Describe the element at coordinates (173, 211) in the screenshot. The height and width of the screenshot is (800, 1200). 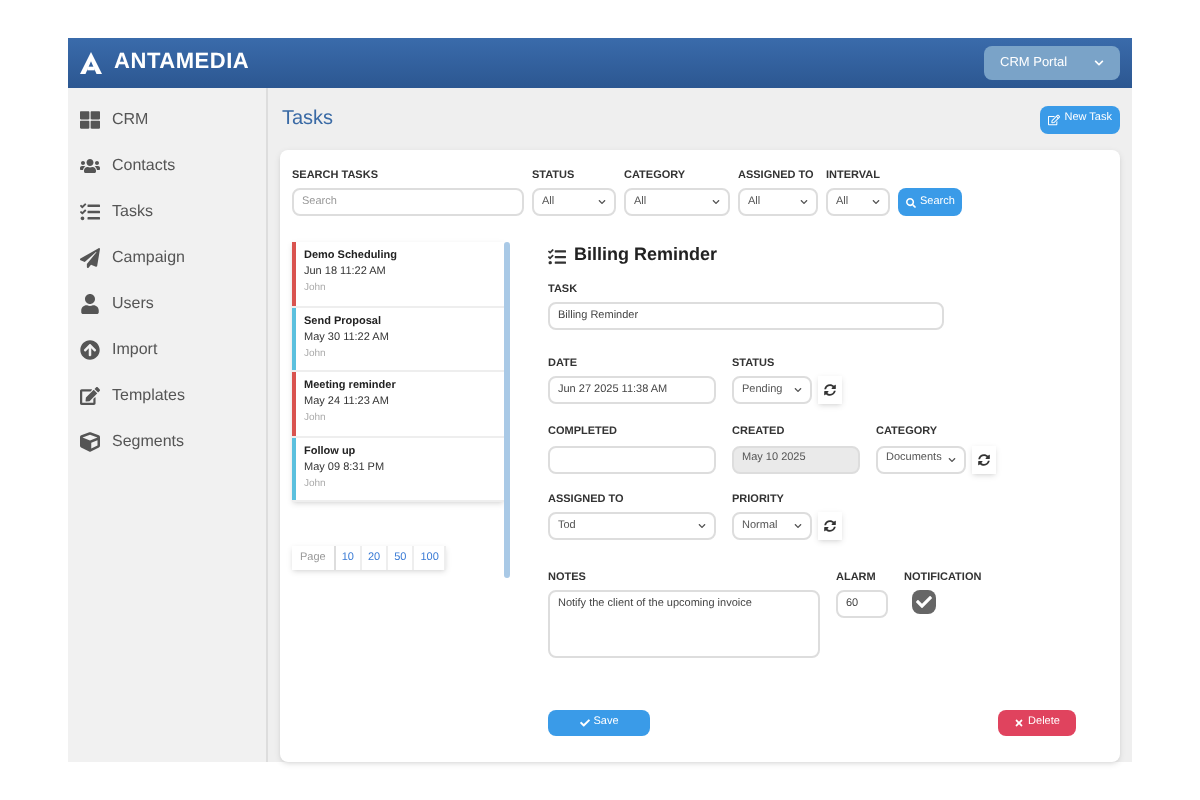
I see `sidebar-item: Tasks` at that location.